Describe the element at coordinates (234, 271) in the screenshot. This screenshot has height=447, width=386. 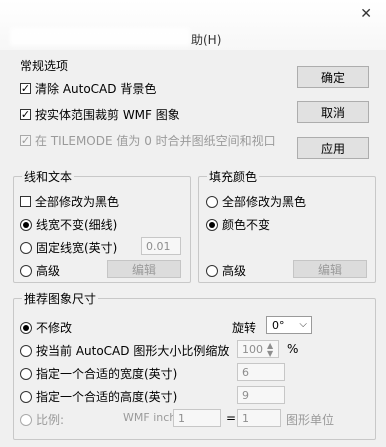
I see `fill-advanced-label: 高级` at that location.